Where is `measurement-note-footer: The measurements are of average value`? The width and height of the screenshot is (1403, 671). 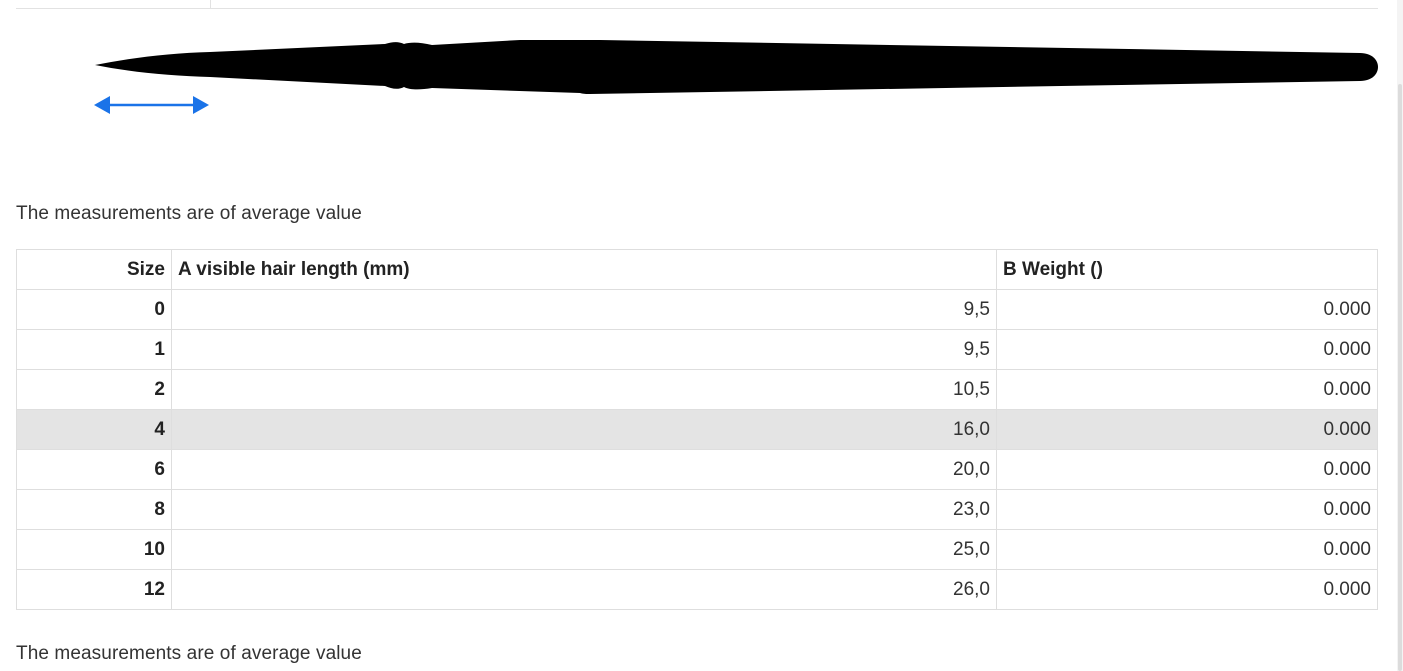
measurement-note-footer: The measurements are of average value is located at coordinates (189, 653).